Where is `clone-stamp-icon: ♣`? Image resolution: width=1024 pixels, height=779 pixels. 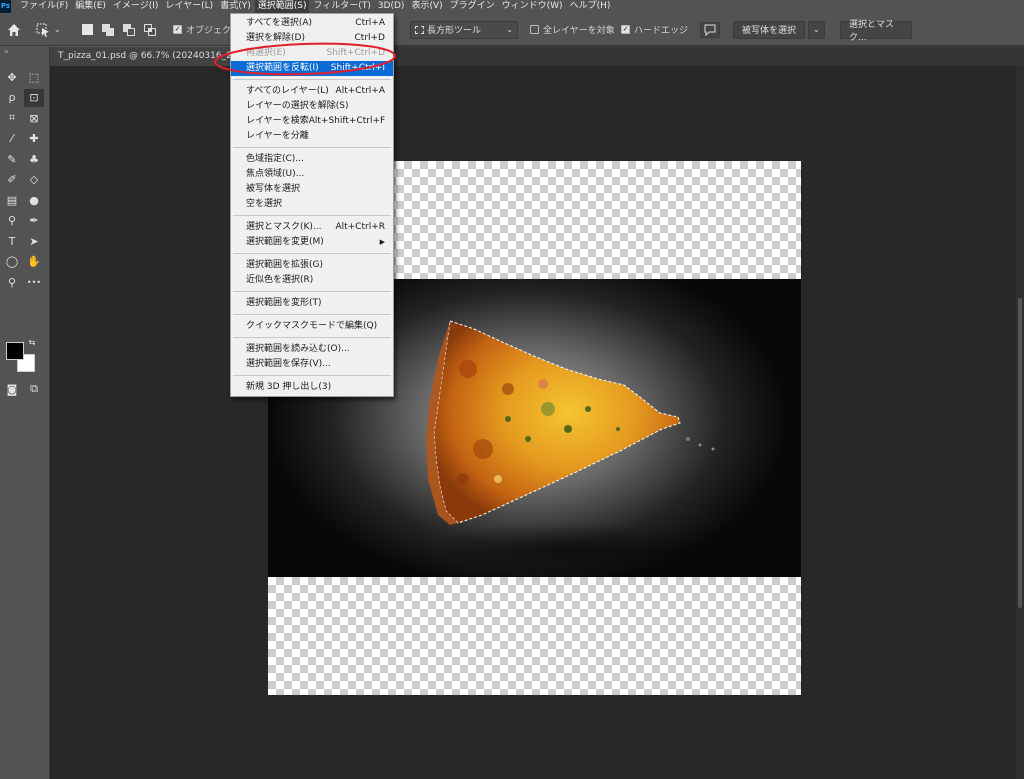 clone-stamp-icon: ♣ is located at coordinates (34, 159).